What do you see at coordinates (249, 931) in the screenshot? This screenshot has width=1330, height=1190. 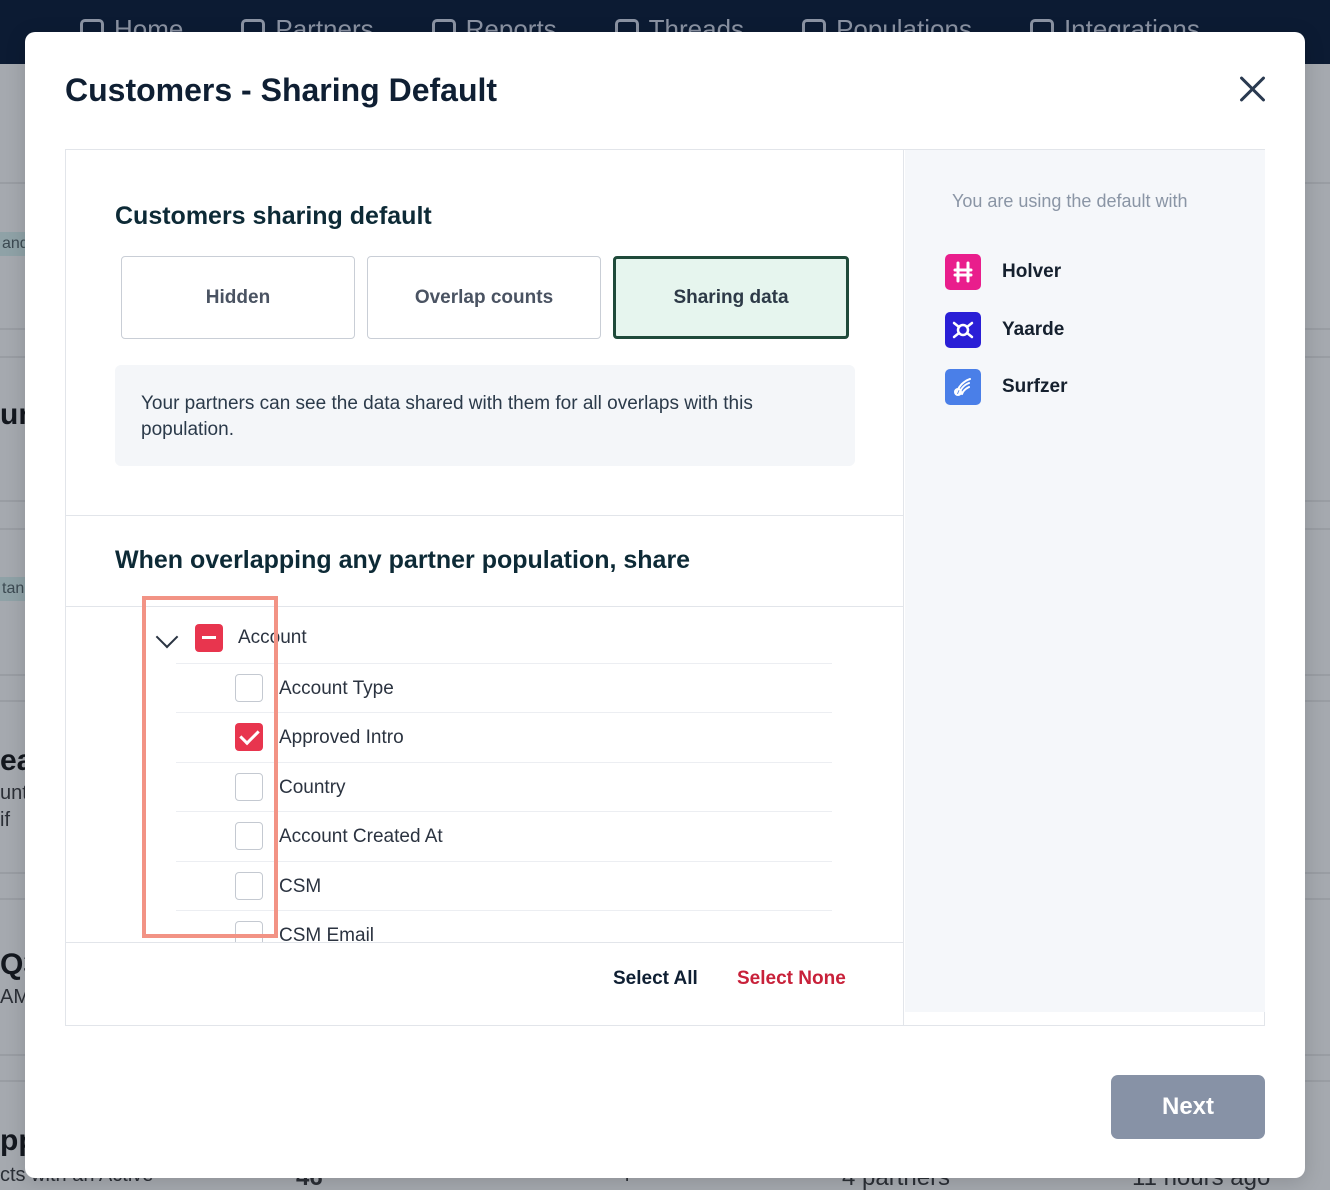 I see `field-checkbox-csm-email` at bounding box center [249, 931].